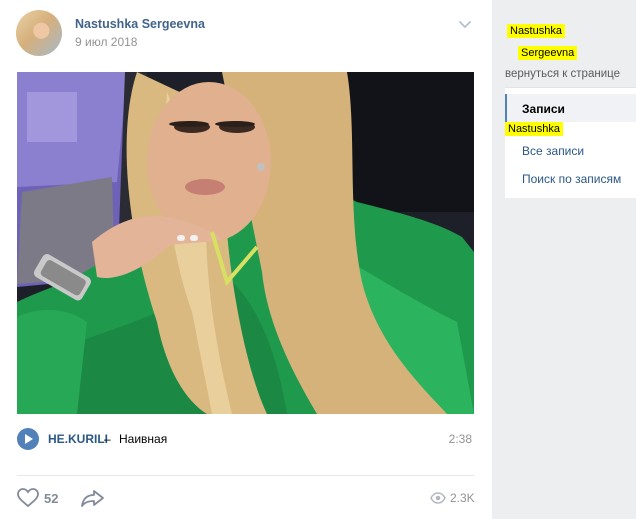 This screenshot has width=636, height=519. Describe the element at coordinates (106, 42) in the screenshot. I see `post-date: 9 июл 2018` at that location.